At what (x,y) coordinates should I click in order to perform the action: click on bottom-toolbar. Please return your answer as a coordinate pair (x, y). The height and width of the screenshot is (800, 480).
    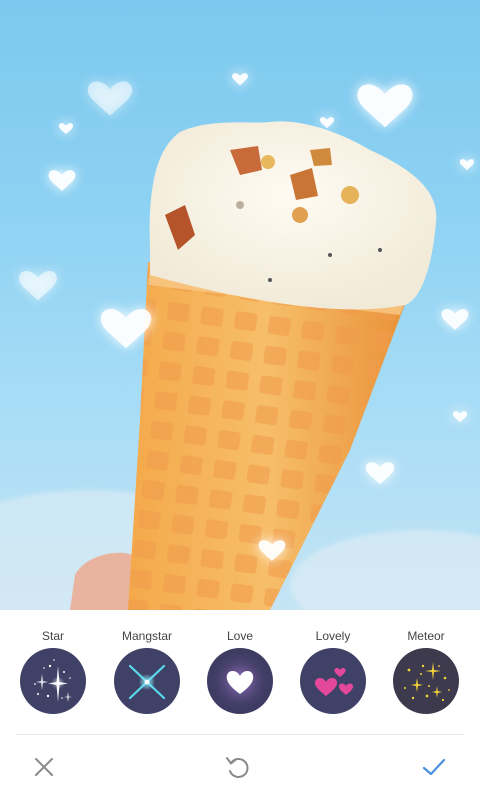
    Looking at the image, I should click on (240, 767).